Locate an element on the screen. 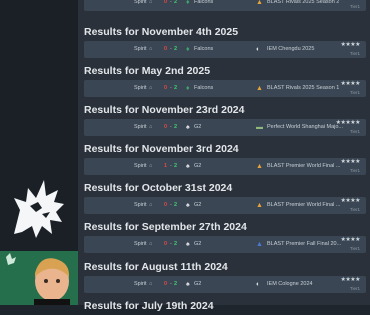  result-section: Results for July 19th 2024 is located at coordinates (225, 306).